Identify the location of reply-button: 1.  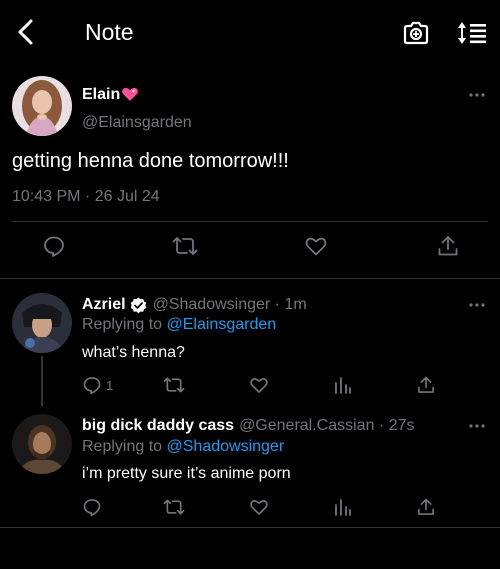
(97, 385).